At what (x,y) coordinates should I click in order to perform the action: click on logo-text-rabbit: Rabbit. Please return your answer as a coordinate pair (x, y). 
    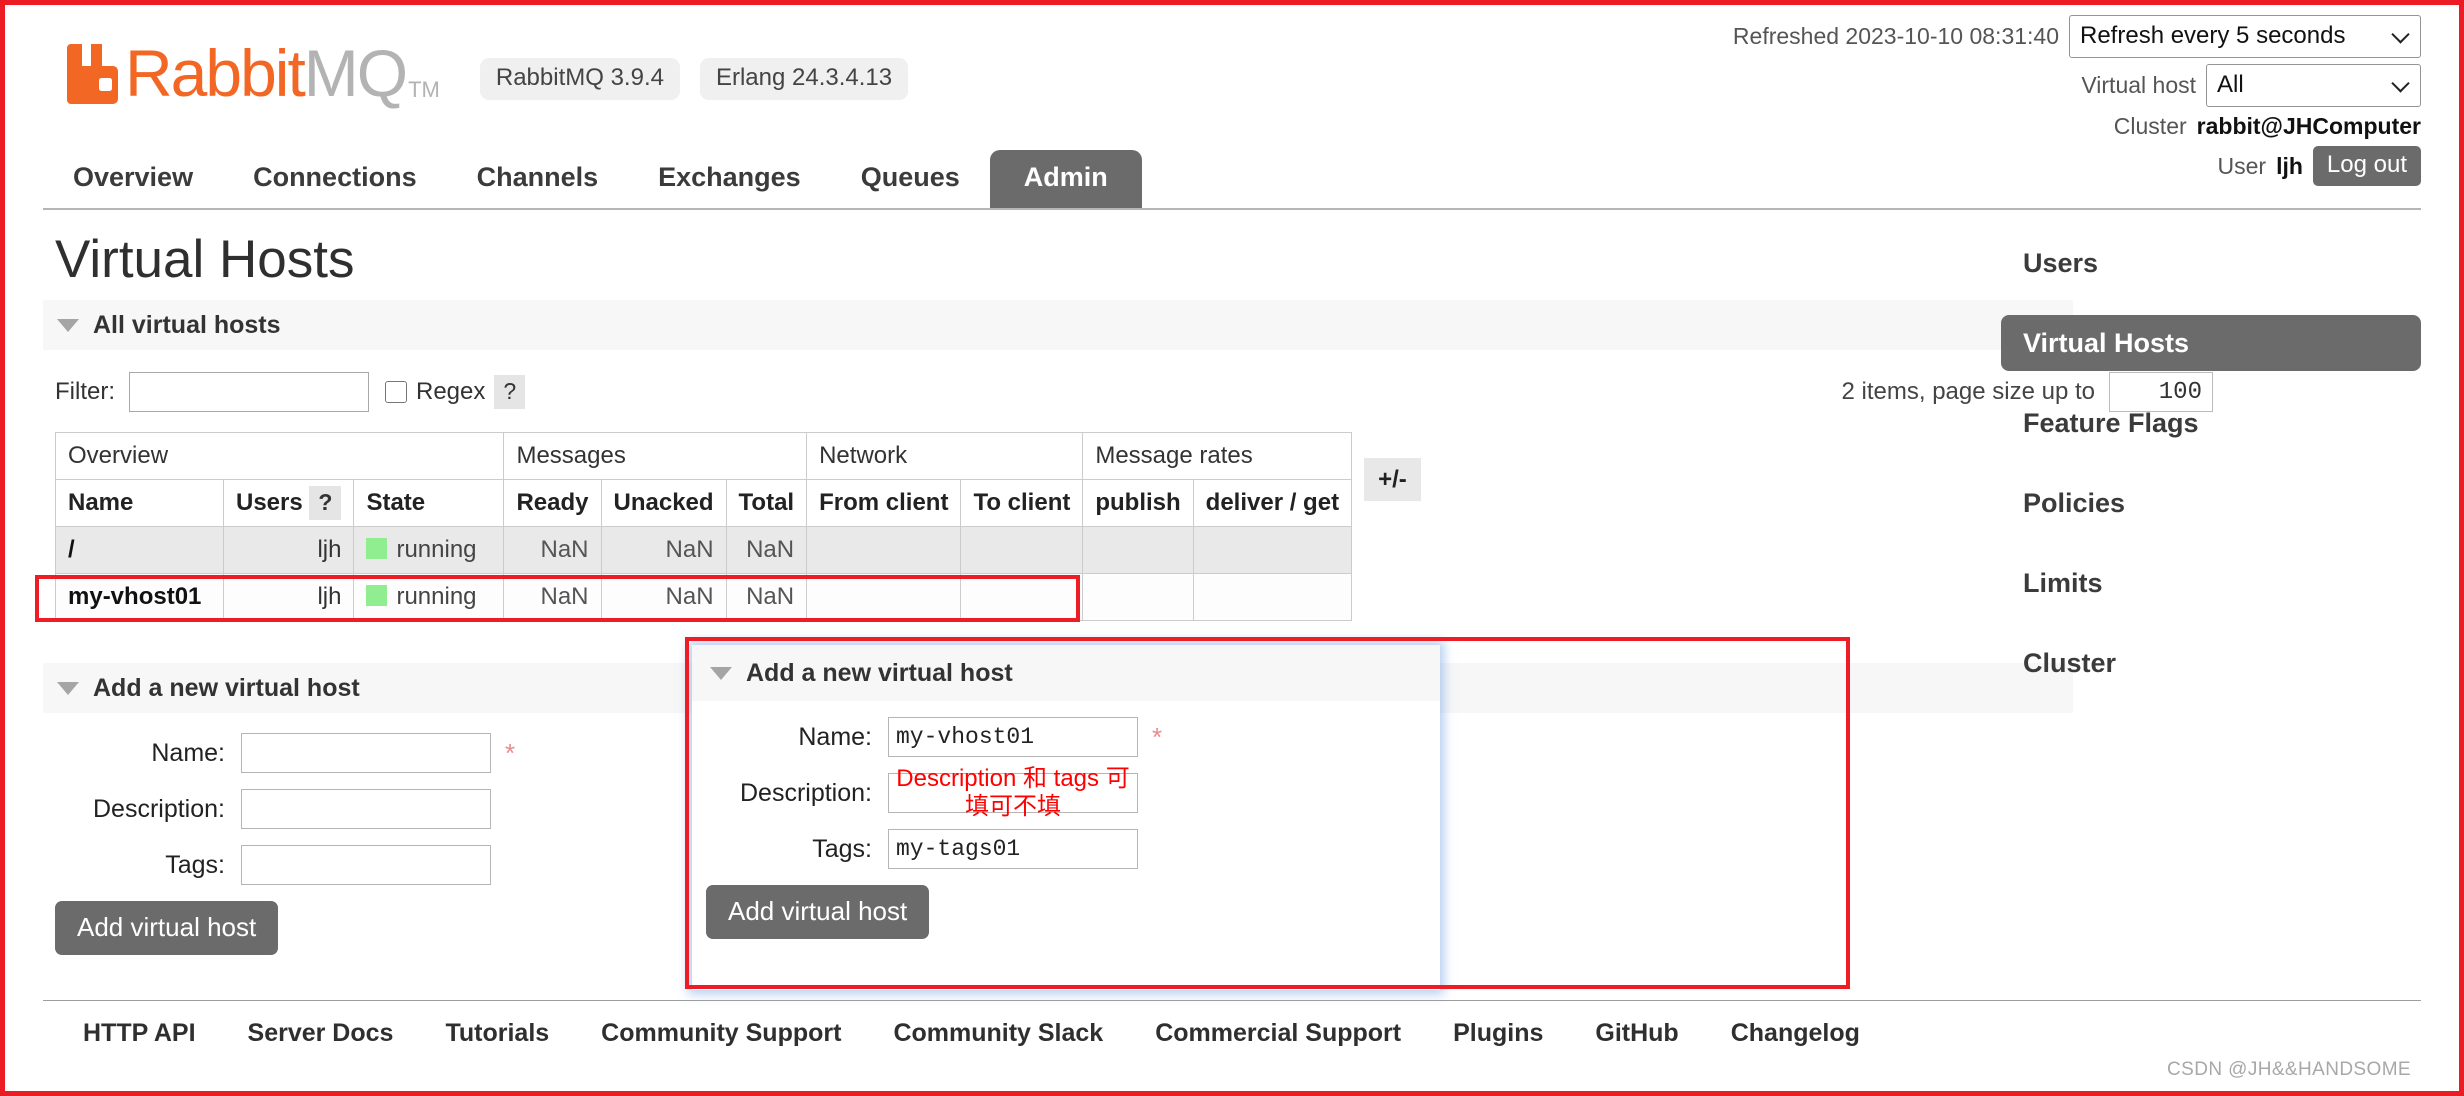
    Looking at the image, I should click on (215, 73).